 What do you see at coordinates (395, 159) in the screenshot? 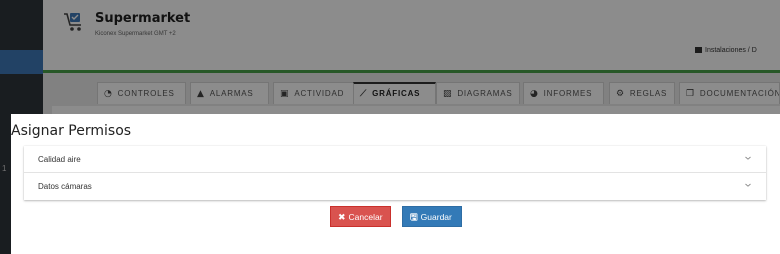
I see `accordion-item-calidad-aire: Calidad aire` at bounding box center [395, 159].